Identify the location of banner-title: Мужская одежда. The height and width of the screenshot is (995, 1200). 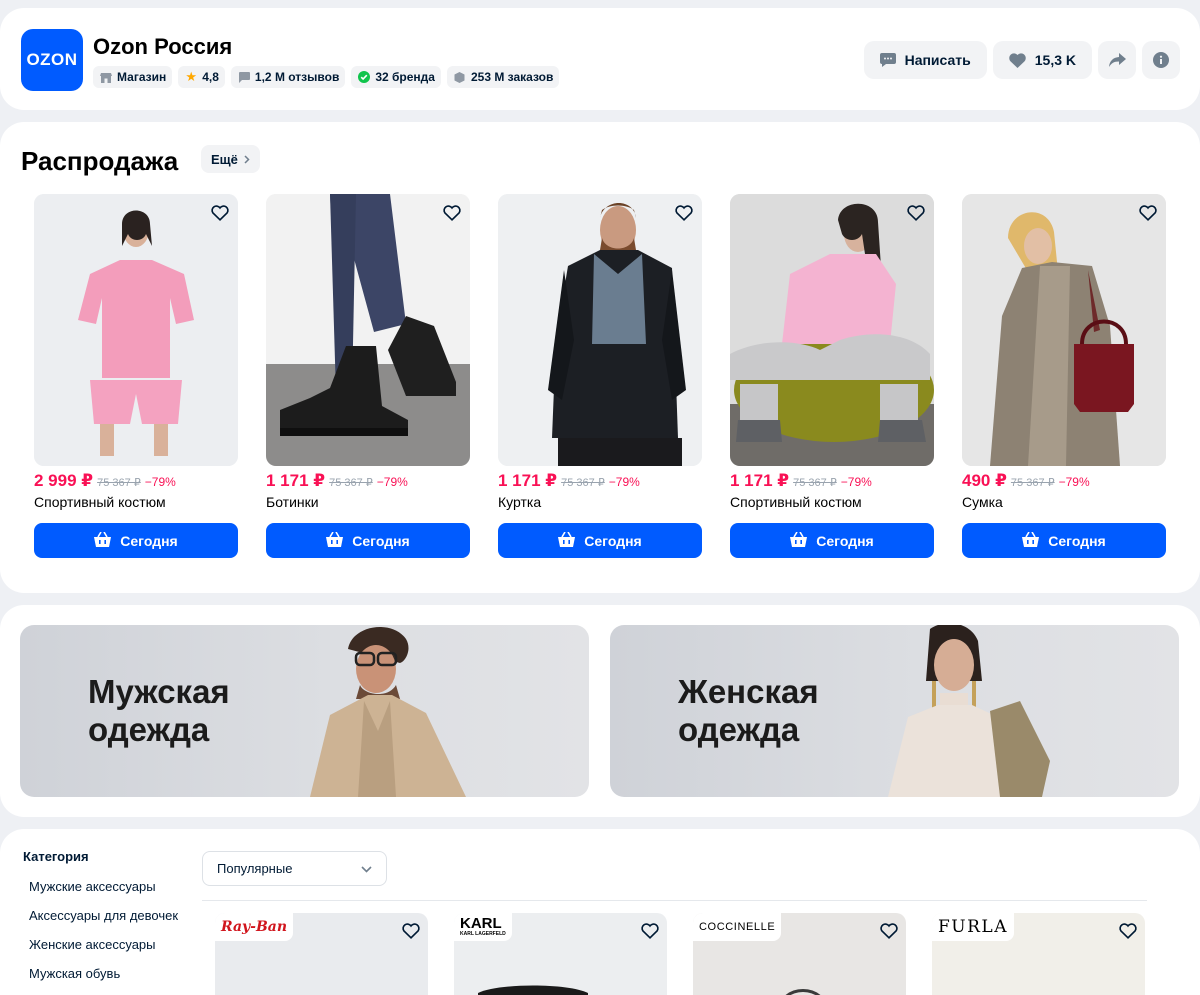
(188, 711).